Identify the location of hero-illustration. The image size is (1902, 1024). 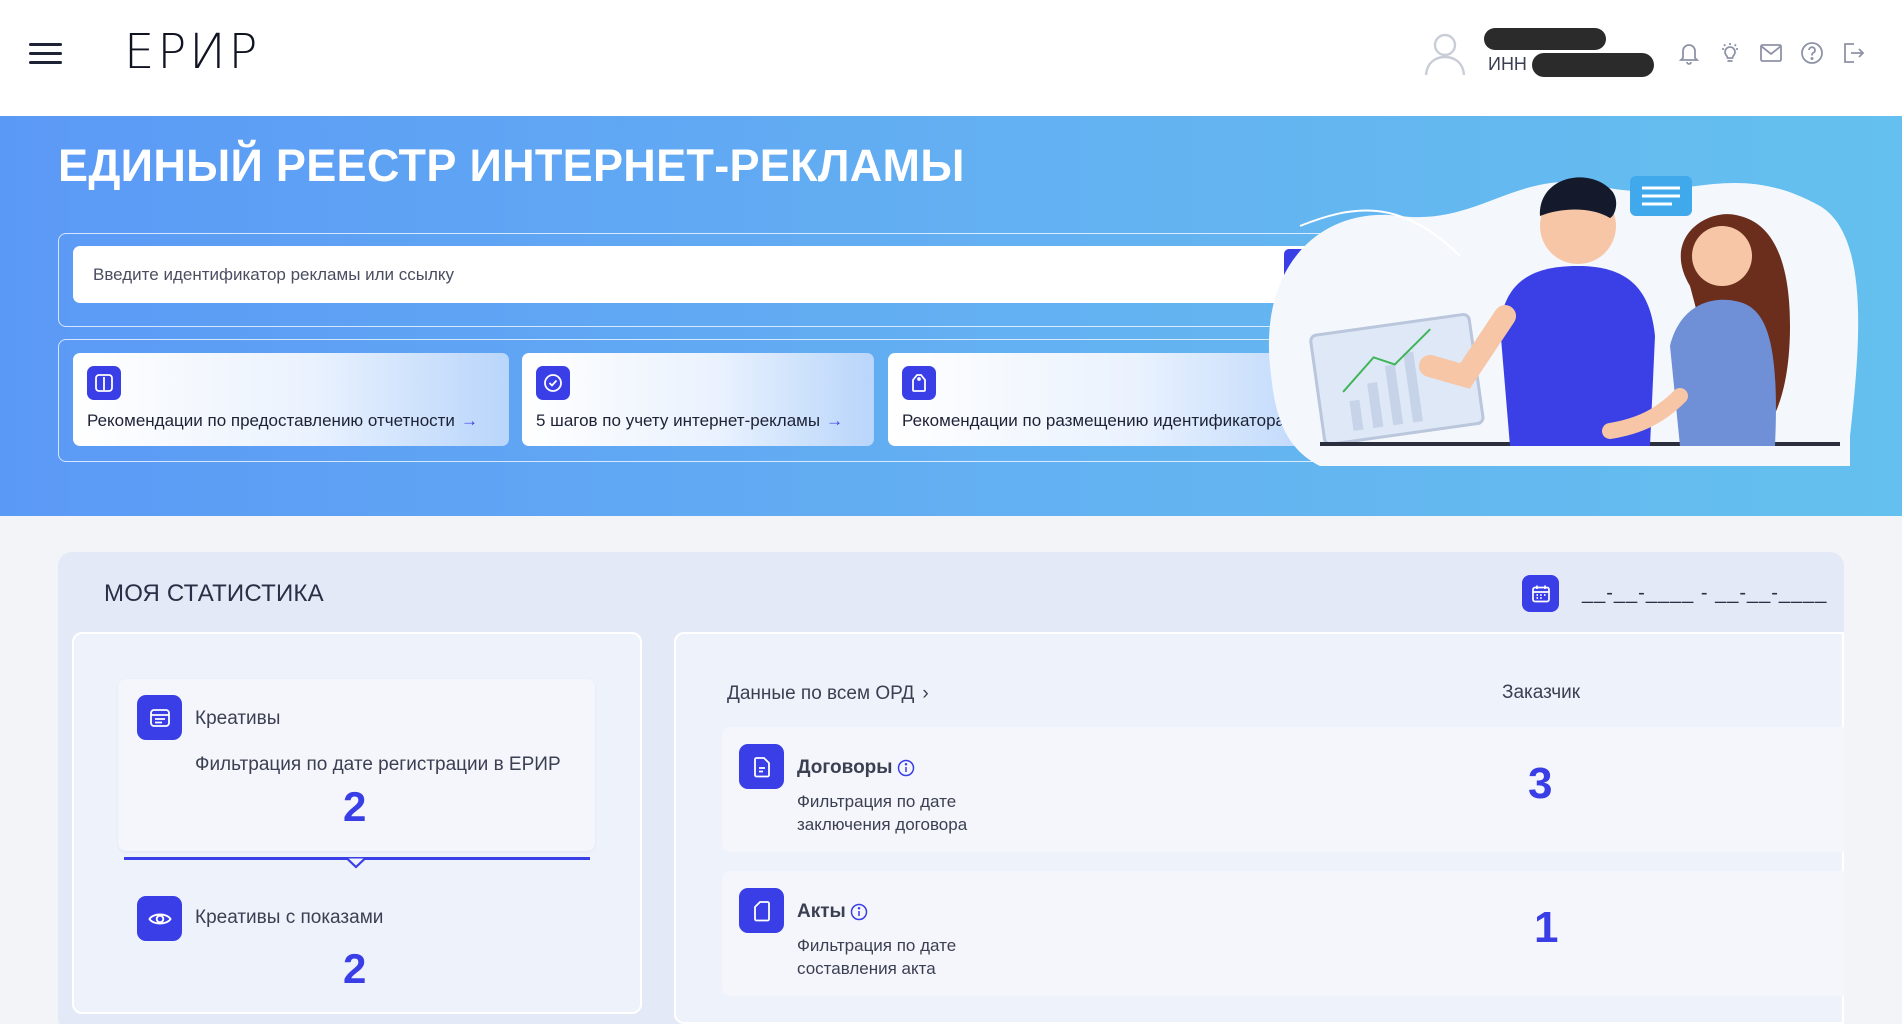
(1563, 321).